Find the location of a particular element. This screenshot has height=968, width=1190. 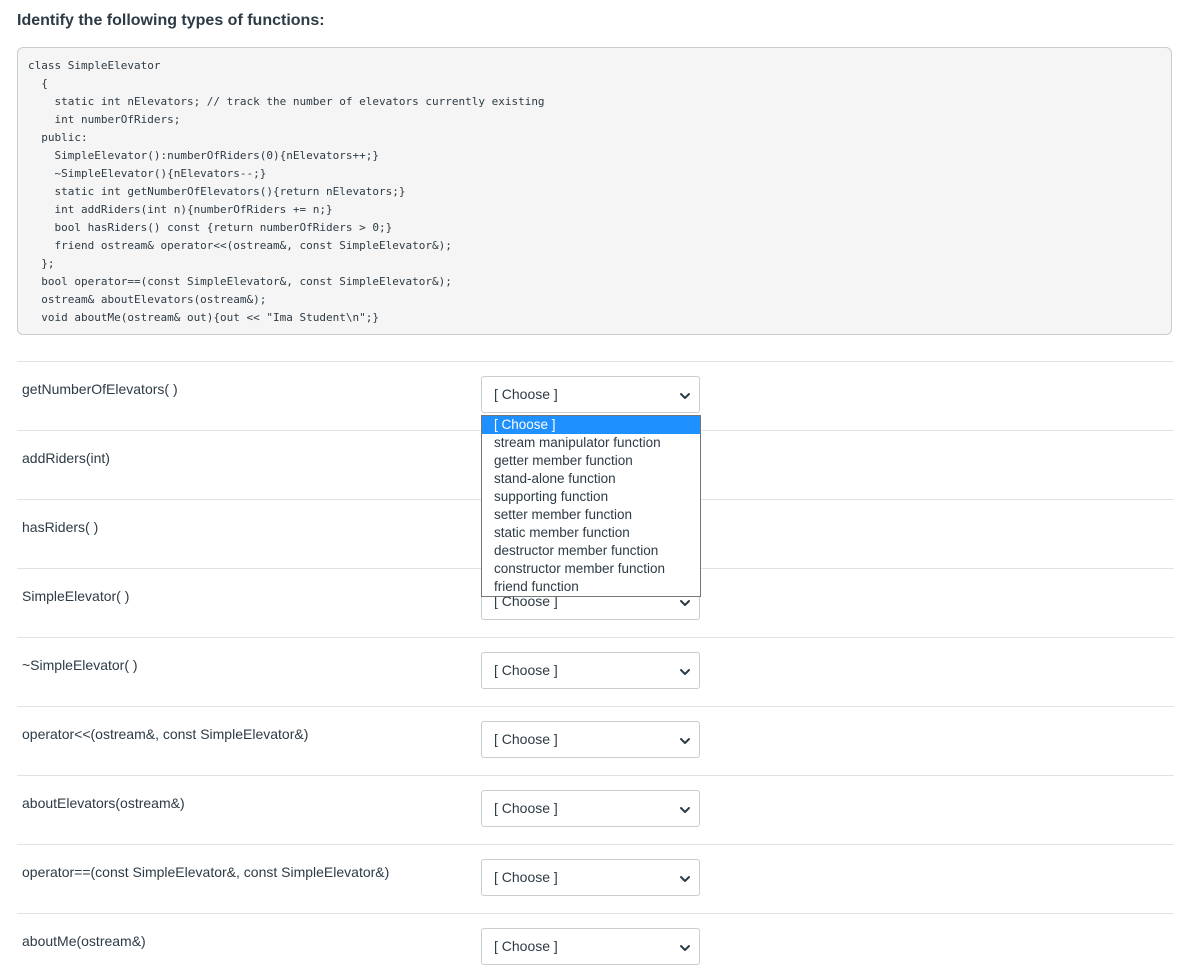

function-label: hasRiders( ) is located at coordinates (60, 527).